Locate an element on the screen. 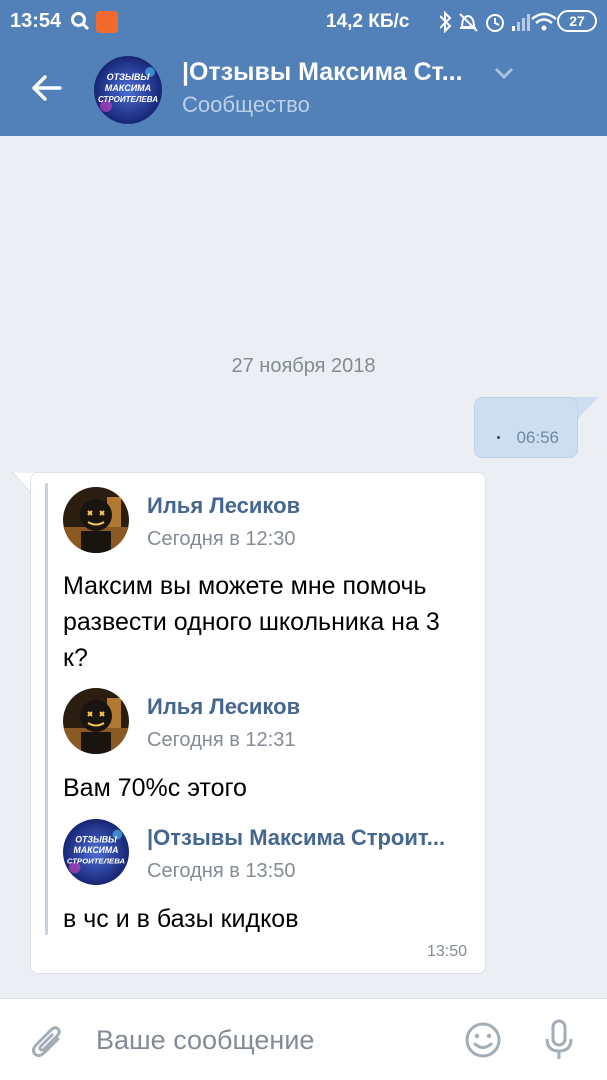 The height and width of the screenshot is (1080, 607). attach-icon is located at coordinates (48, 1041).